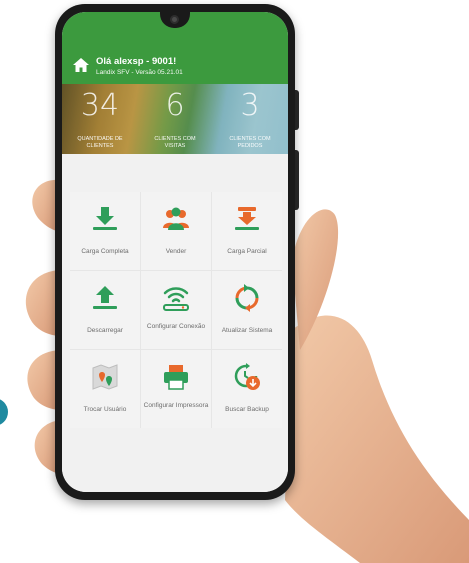 Image resolution: width=469 pixels, height=563 pixels. I want to click on menu-label: Vender, so click(176, 251).